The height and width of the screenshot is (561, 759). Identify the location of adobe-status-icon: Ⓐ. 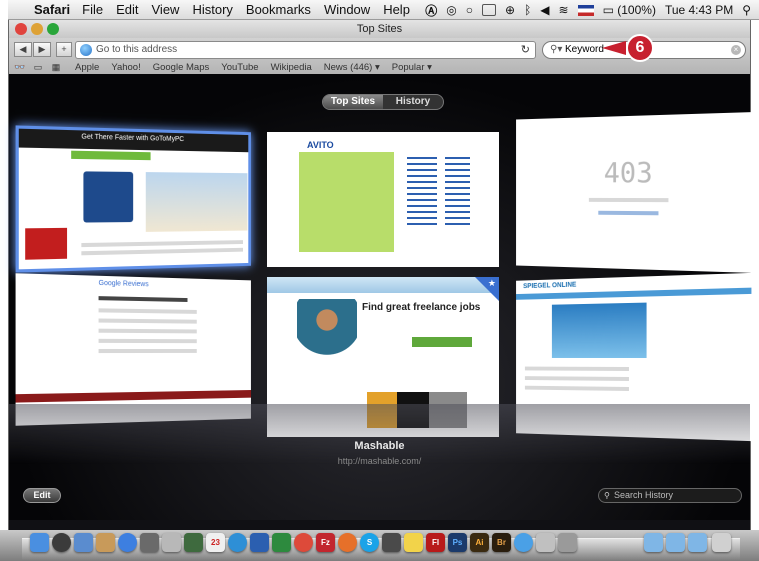
(431, 10).